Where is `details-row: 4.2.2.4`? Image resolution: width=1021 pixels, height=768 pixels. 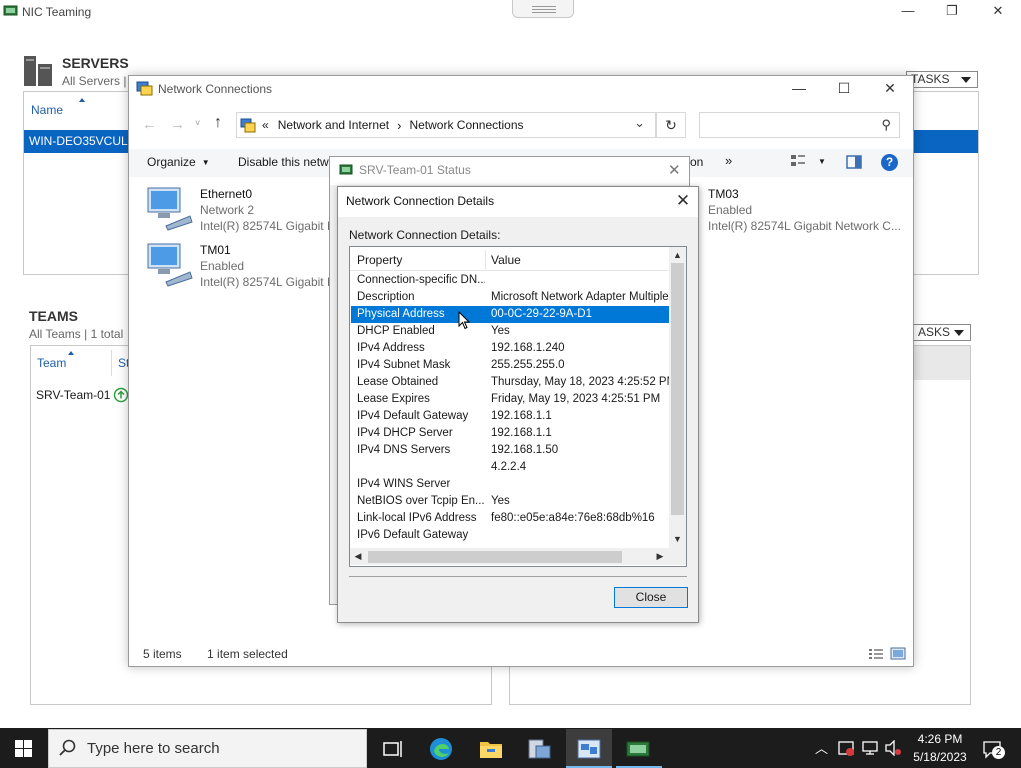 details-row: 4.2.2.4 is located at coordinates (510, 467).